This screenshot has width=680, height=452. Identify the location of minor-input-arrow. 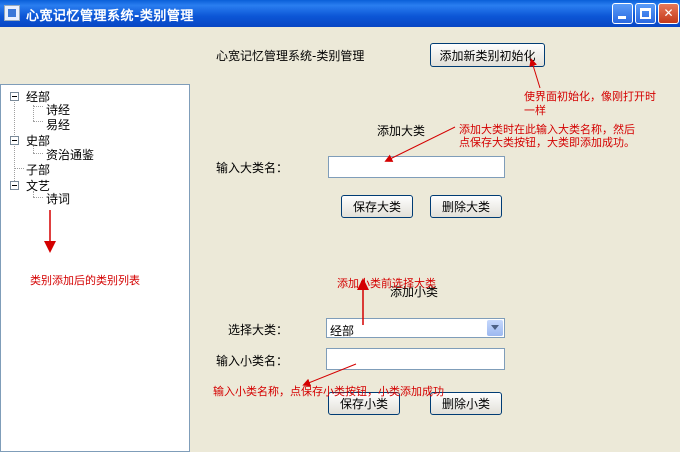
(329, 375).